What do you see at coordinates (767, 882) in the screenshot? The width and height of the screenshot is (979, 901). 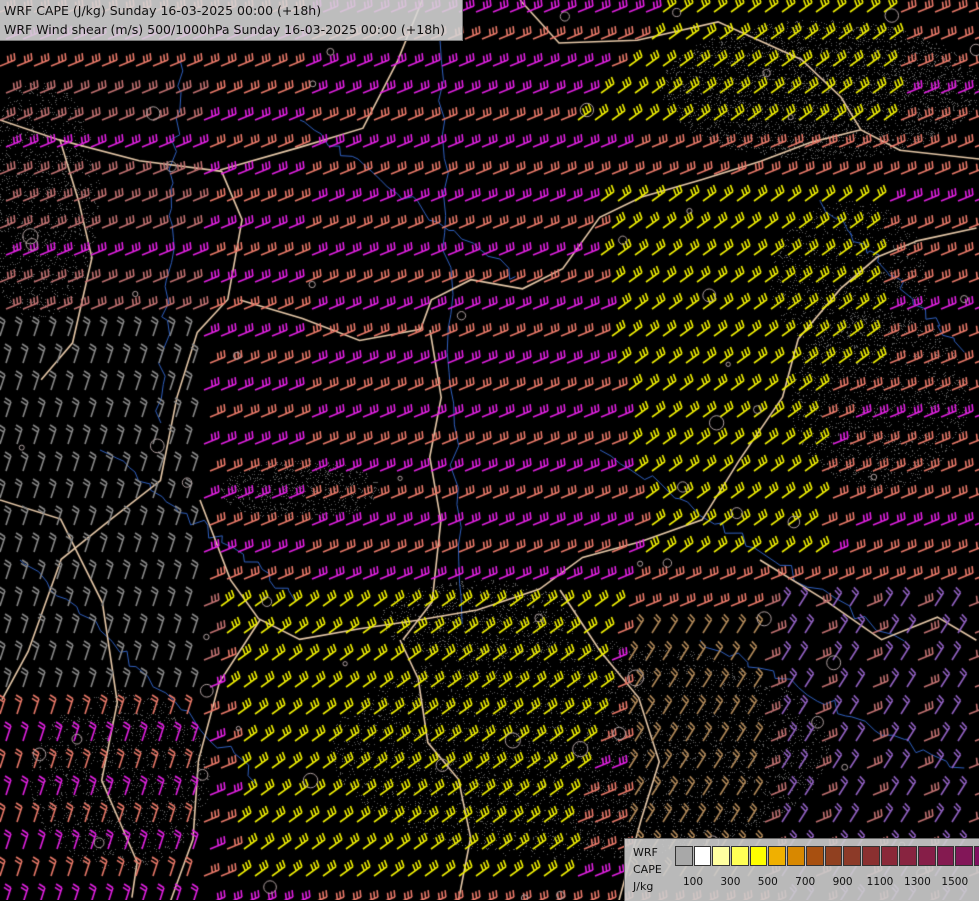 I see `legend-tick-label: 500` at bounding box center [767, 882].